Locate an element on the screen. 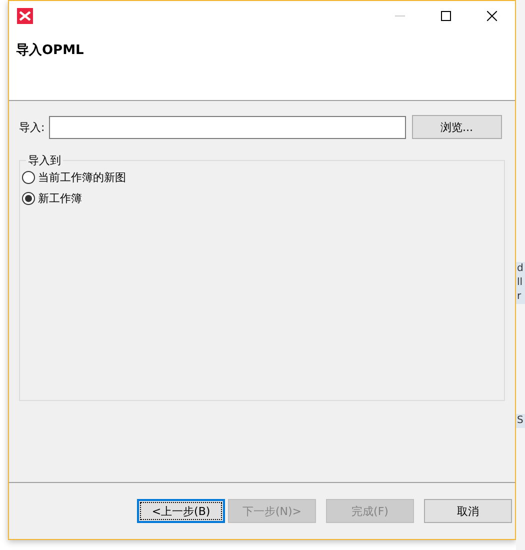 Image resolution: width=525 pixels, height=550 pixels. dialog-title: 导入OPML is located at coordinates (50, 50).